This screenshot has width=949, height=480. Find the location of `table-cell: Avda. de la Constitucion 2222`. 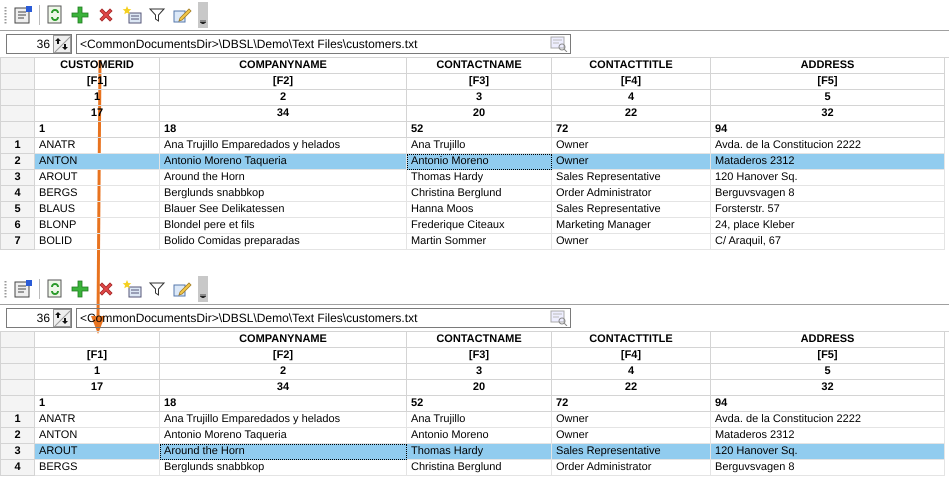

table-cell: Avda. de la Constitucion 2222 is located at coordinates (828, 420).